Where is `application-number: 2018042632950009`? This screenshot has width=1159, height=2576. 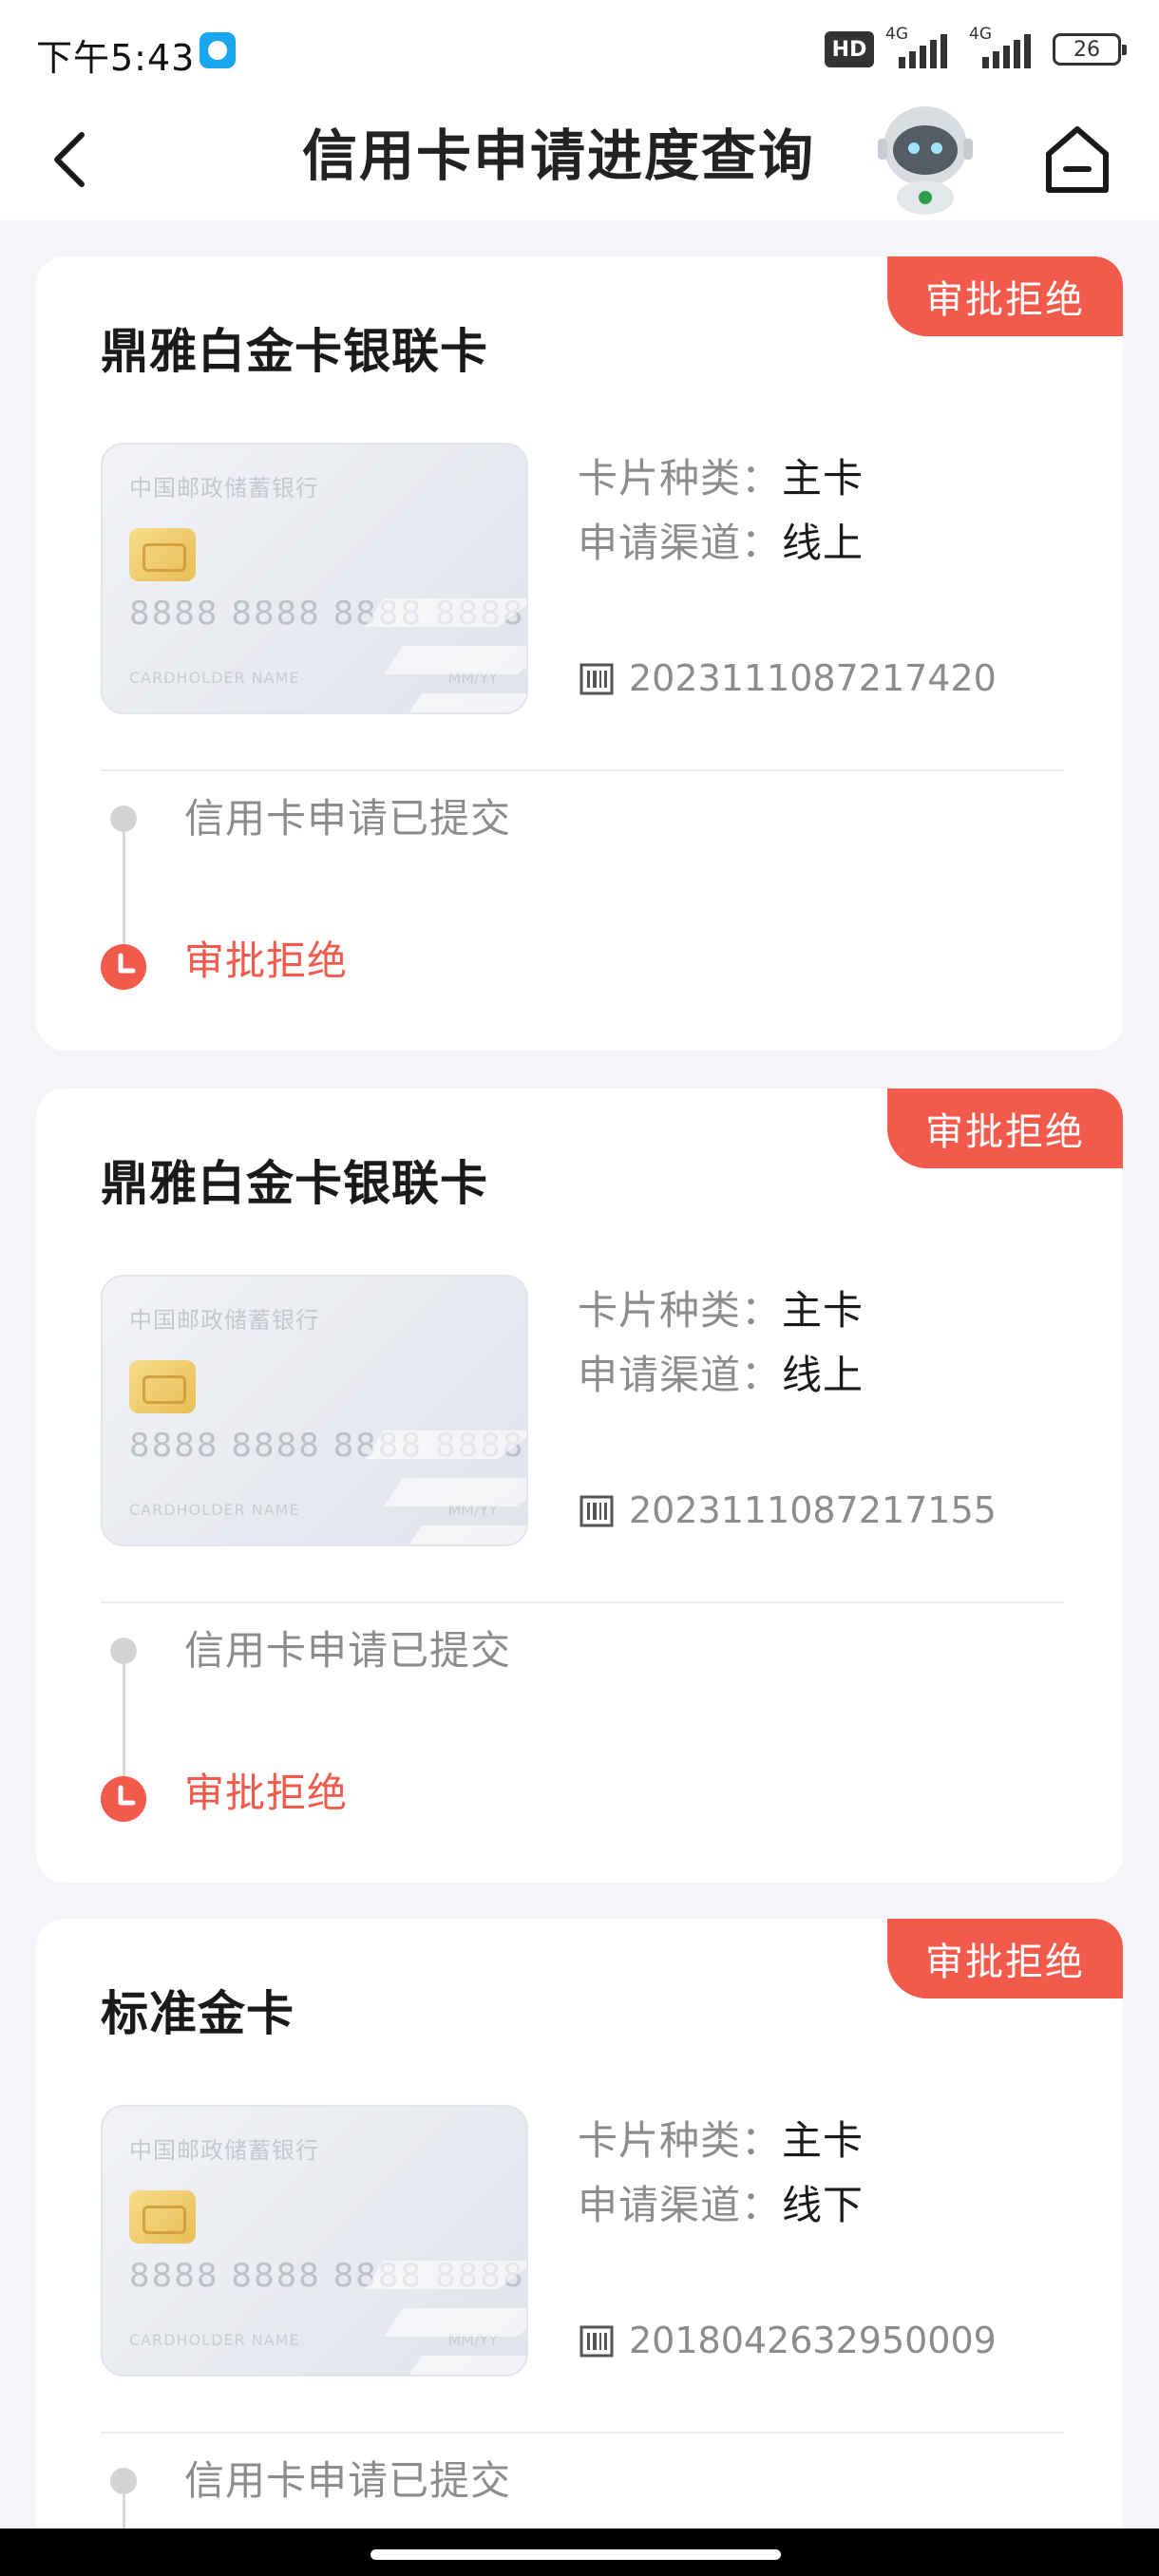
application-number: 2018042632950009 is located at coordinates (813, 2340).